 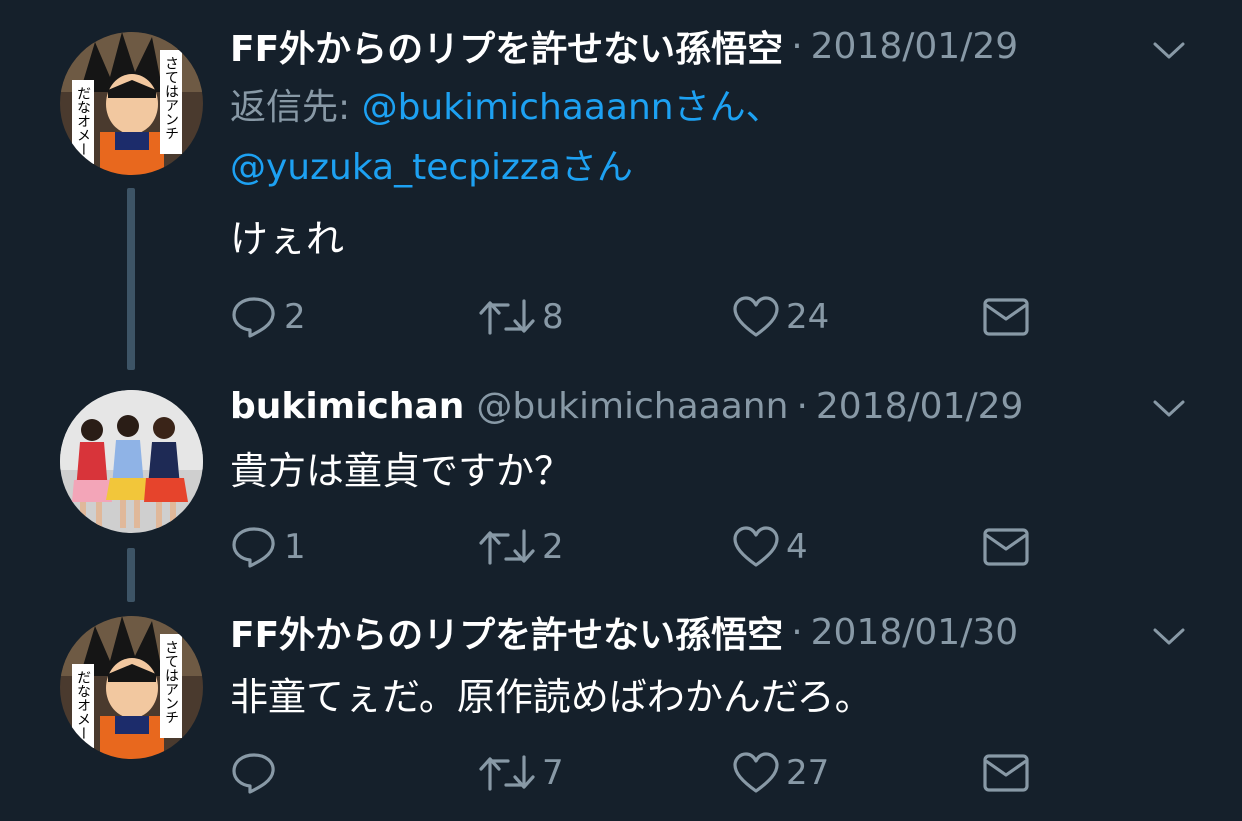 What do you see at coordinates (553, 317) in the screenshot?
I see `retweet-count: 8` at bounding box center [553, 317].